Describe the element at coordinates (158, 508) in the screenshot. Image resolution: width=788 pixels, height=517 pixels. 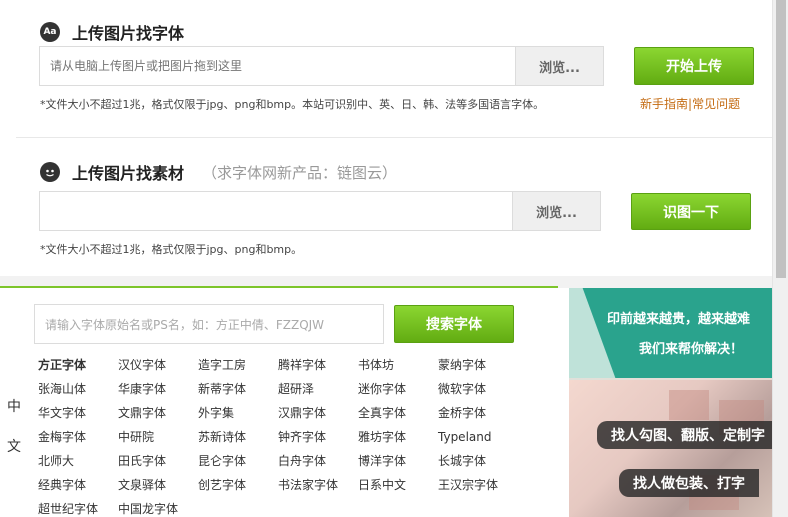
I see `font-brand-link: 中国龙字体` at that location.